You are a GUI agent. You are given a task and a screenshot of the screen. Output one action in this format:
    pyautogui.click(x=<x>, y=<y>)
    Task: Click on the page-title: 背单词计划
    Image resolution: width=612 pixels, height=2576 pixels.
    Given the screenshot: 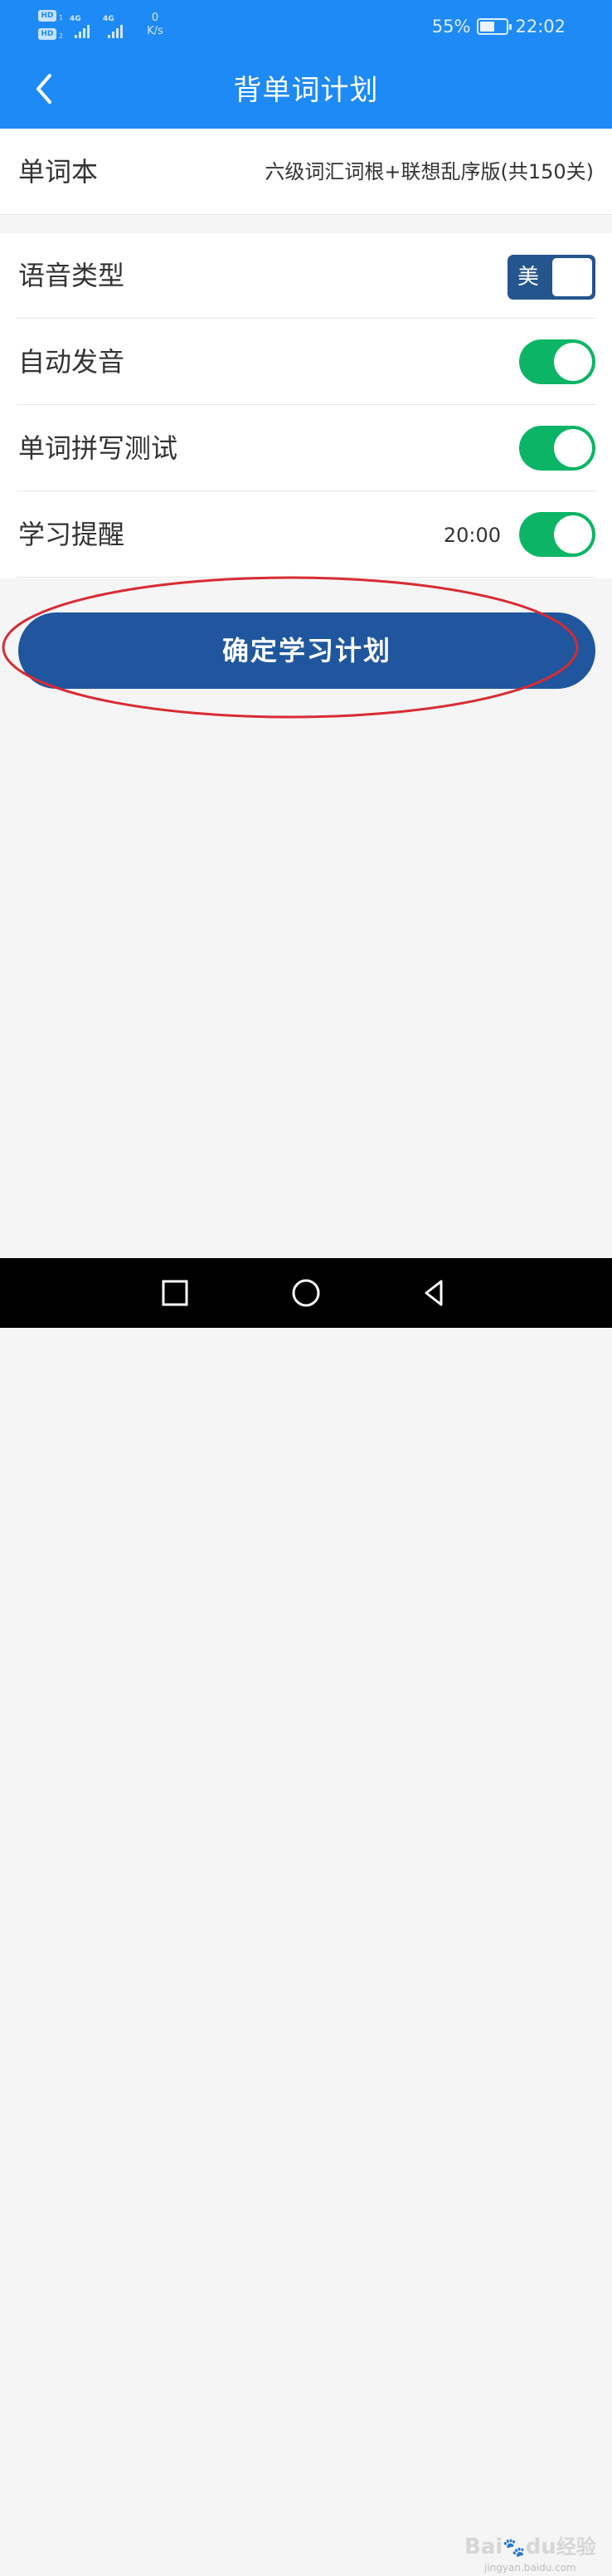 What is the action you would take?
    pyautogui.click(x=306, y=90)
    